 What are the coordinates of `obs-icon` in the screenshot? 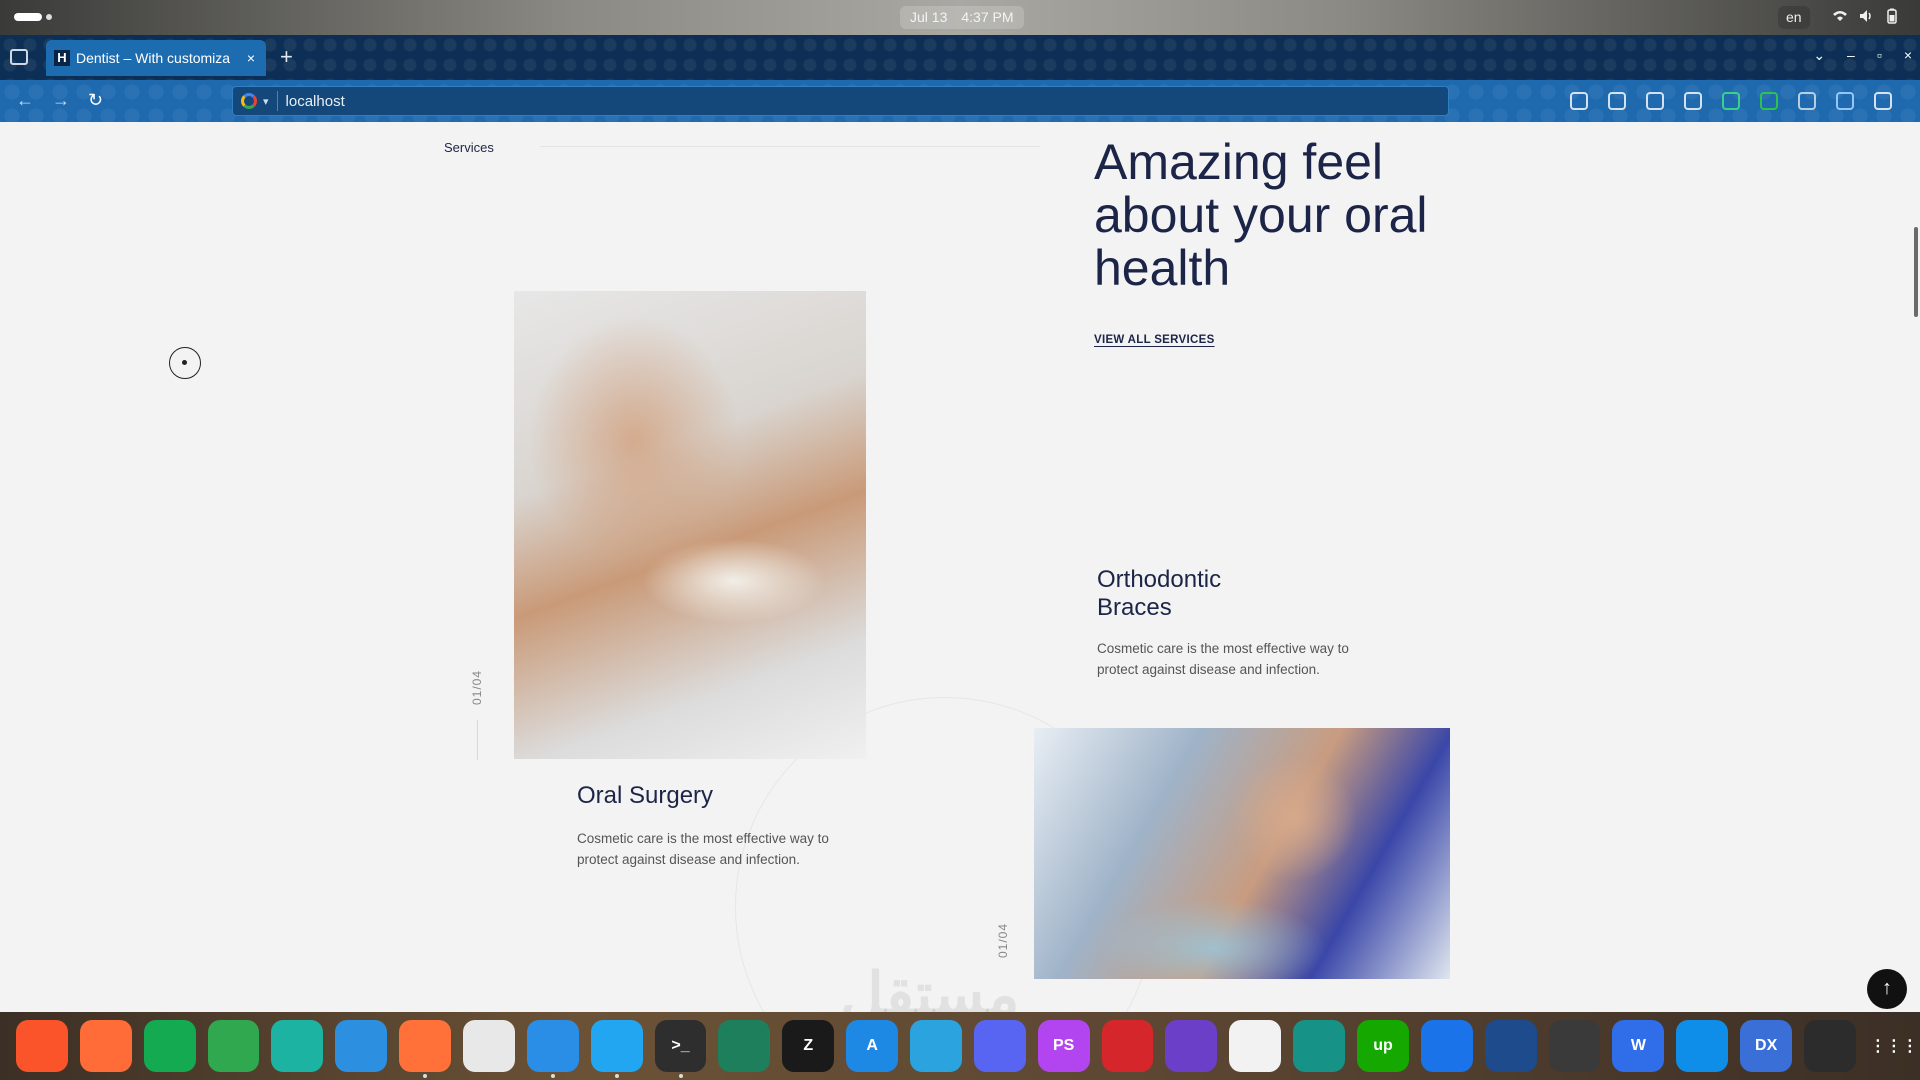 It's located at (1574, 1046).